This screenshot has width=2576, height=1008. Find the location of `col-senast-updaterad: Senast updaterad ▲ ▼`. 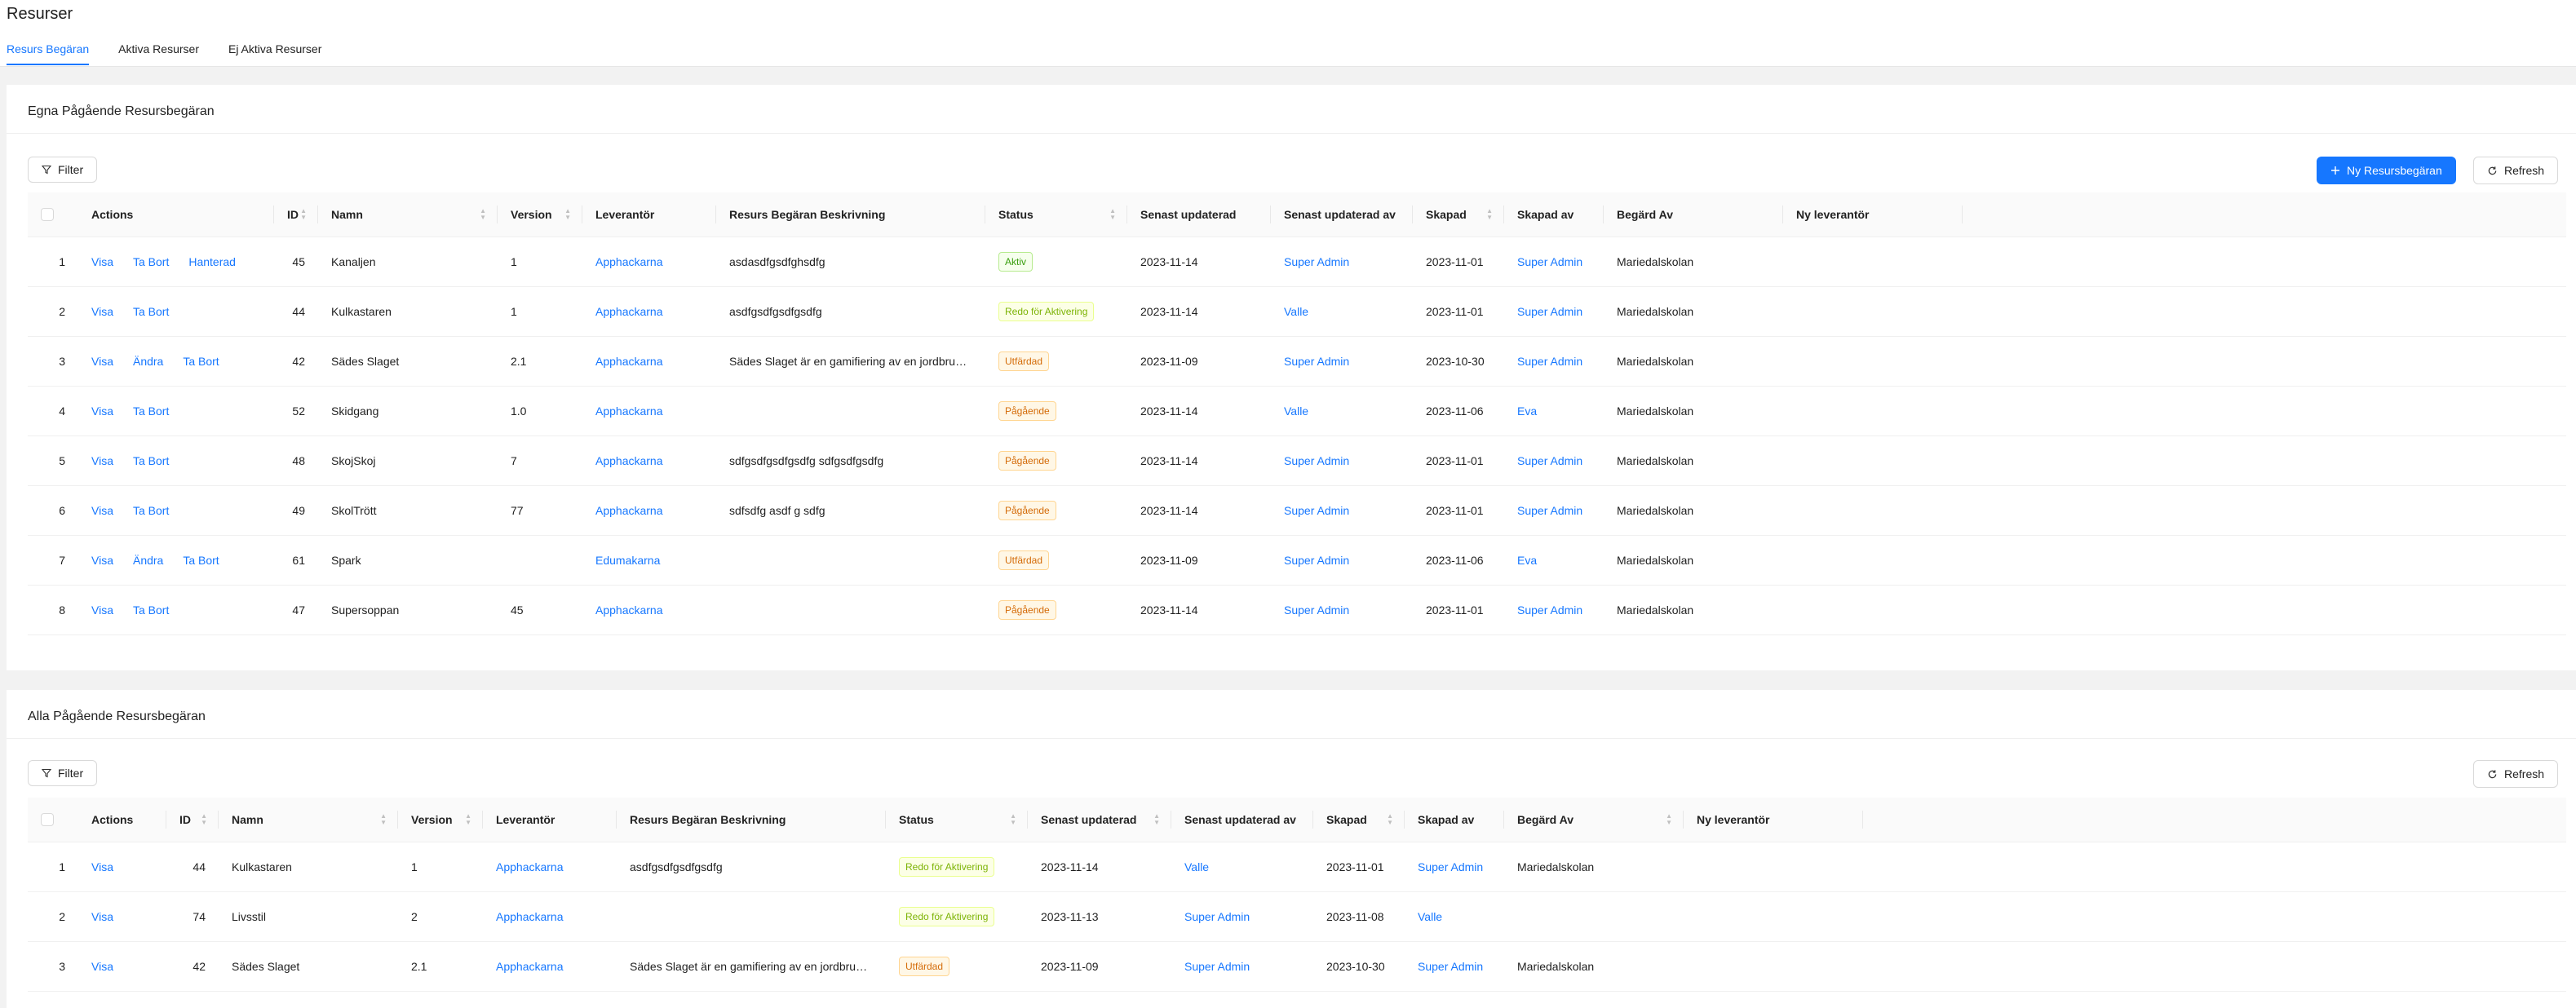

col-senast-updaterad: Senast updaterad ▲ ▼ is located at coordinates (1099, 820).